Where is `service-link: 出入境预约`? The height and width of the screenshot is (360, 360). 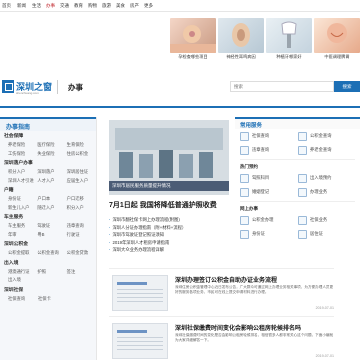 service-link: 出入境预约 is located at coordinates (327, 178).